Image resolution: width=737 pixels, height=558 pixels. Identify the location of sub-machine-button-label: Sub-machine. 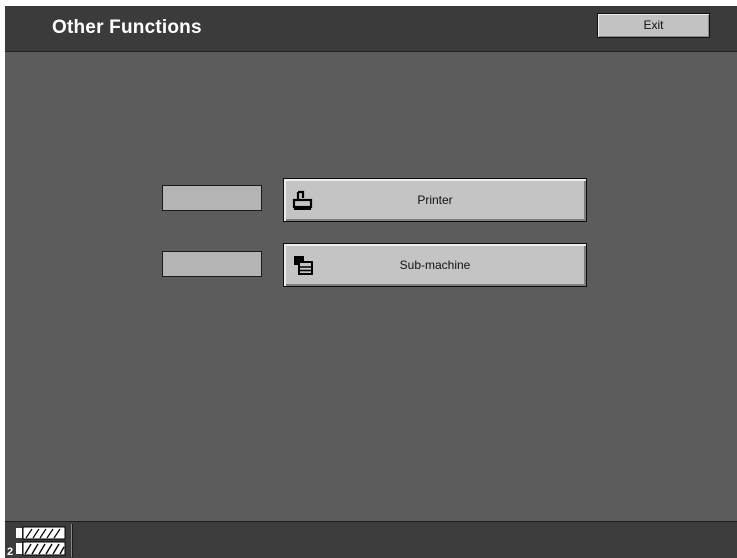
(435, 265).